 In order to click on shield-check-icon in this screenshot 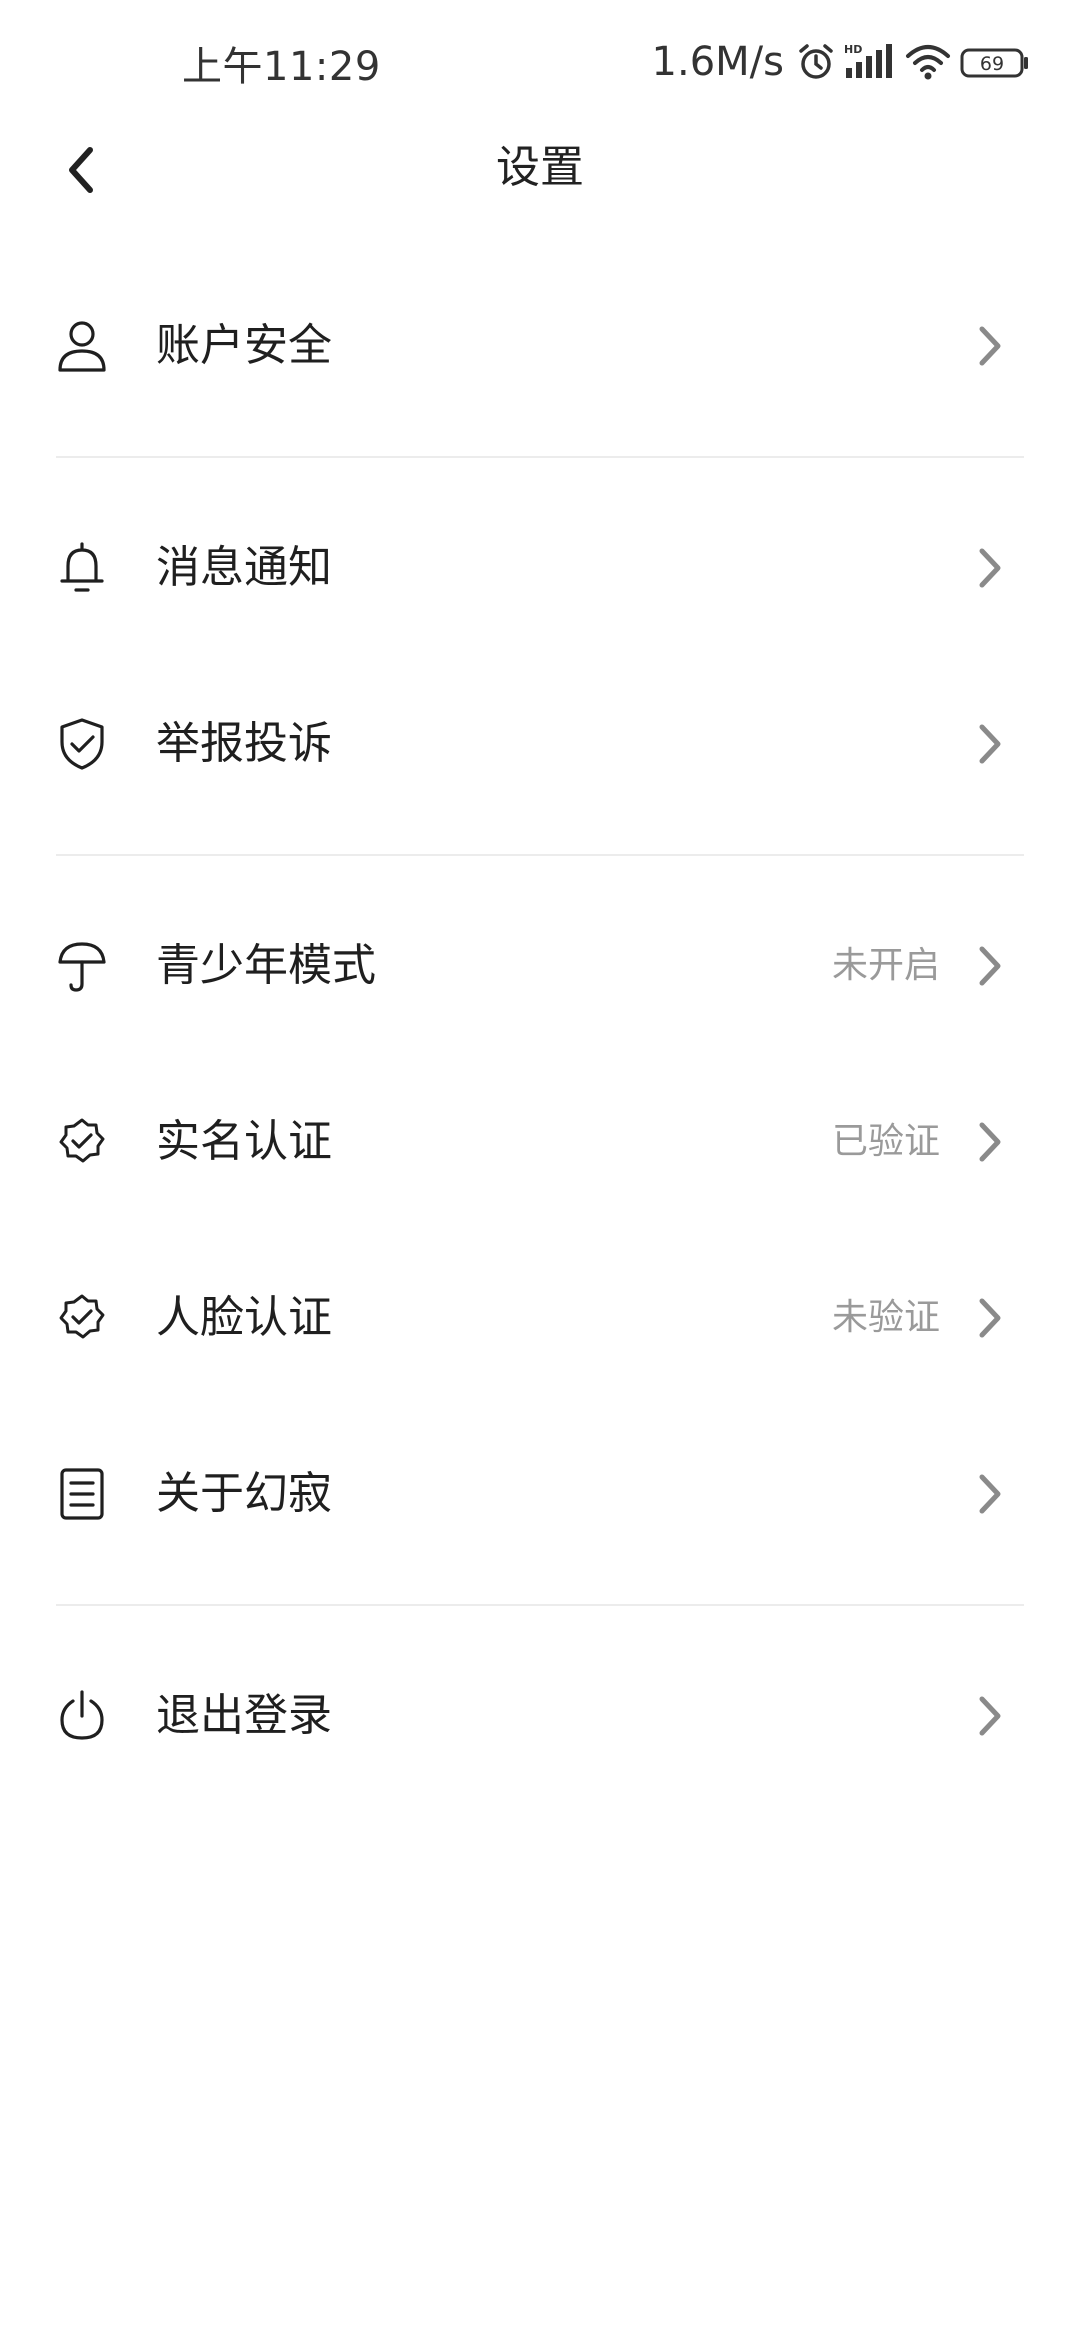, I will do `click(82, 744)`.